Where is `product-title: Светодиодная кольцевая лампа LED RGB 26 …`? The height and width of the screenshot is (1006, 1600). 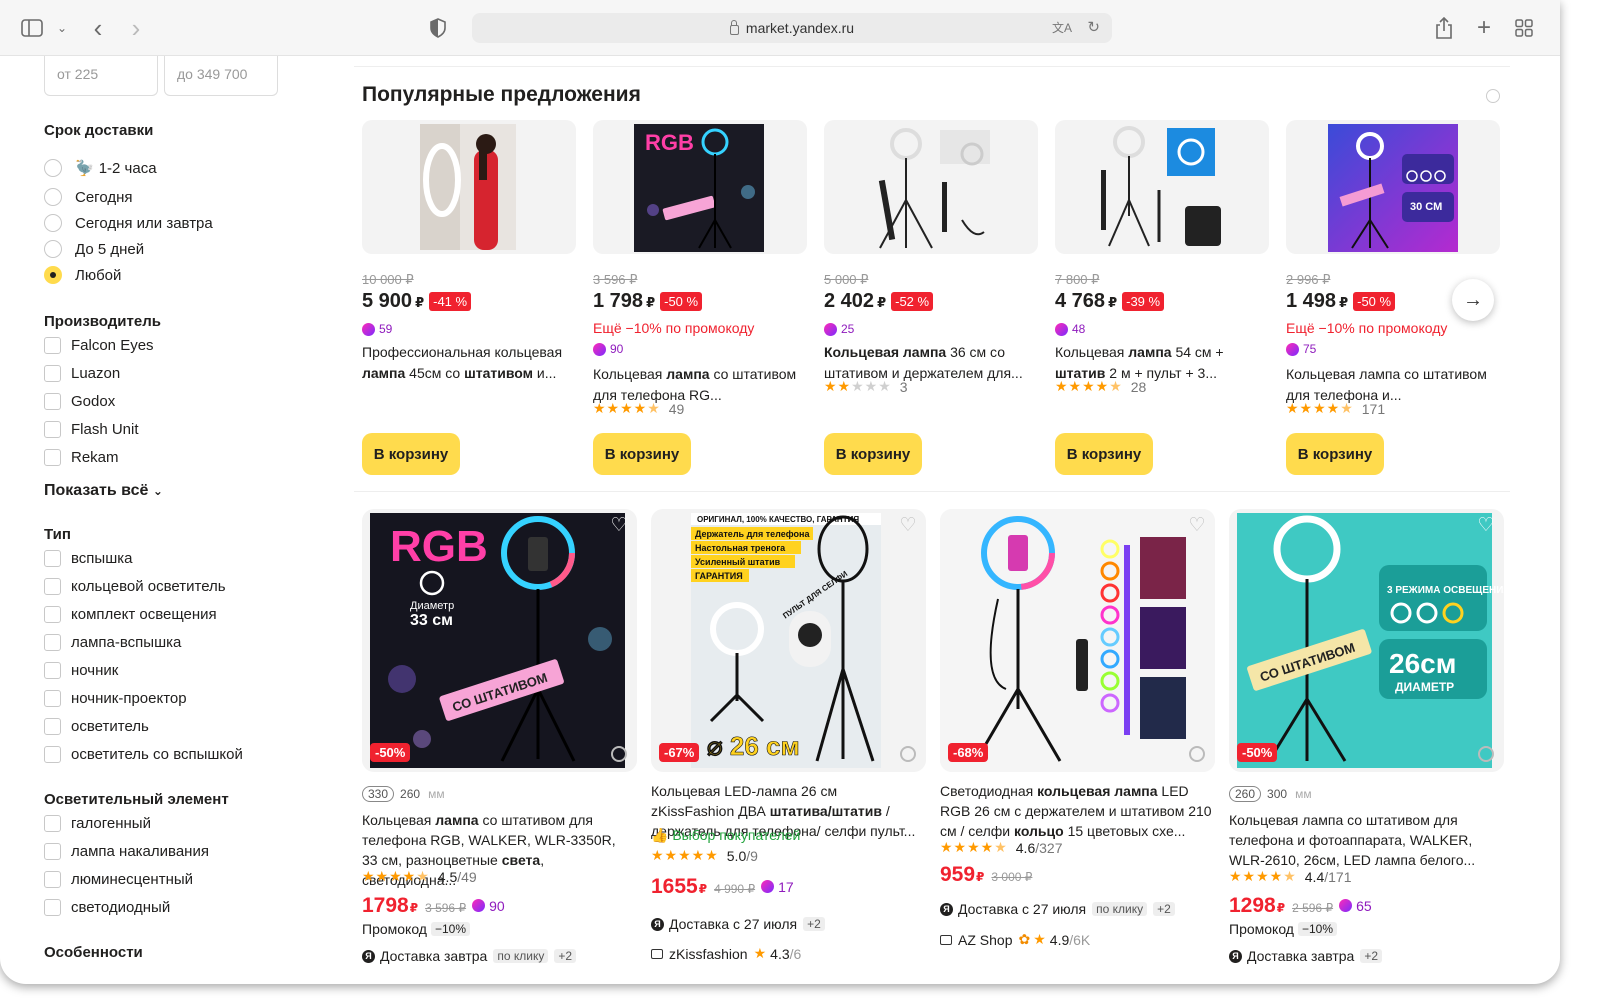 product-title: Светодиодная кольцевая лампа LED RGB 26 … is located at coordinates (1076, 811).